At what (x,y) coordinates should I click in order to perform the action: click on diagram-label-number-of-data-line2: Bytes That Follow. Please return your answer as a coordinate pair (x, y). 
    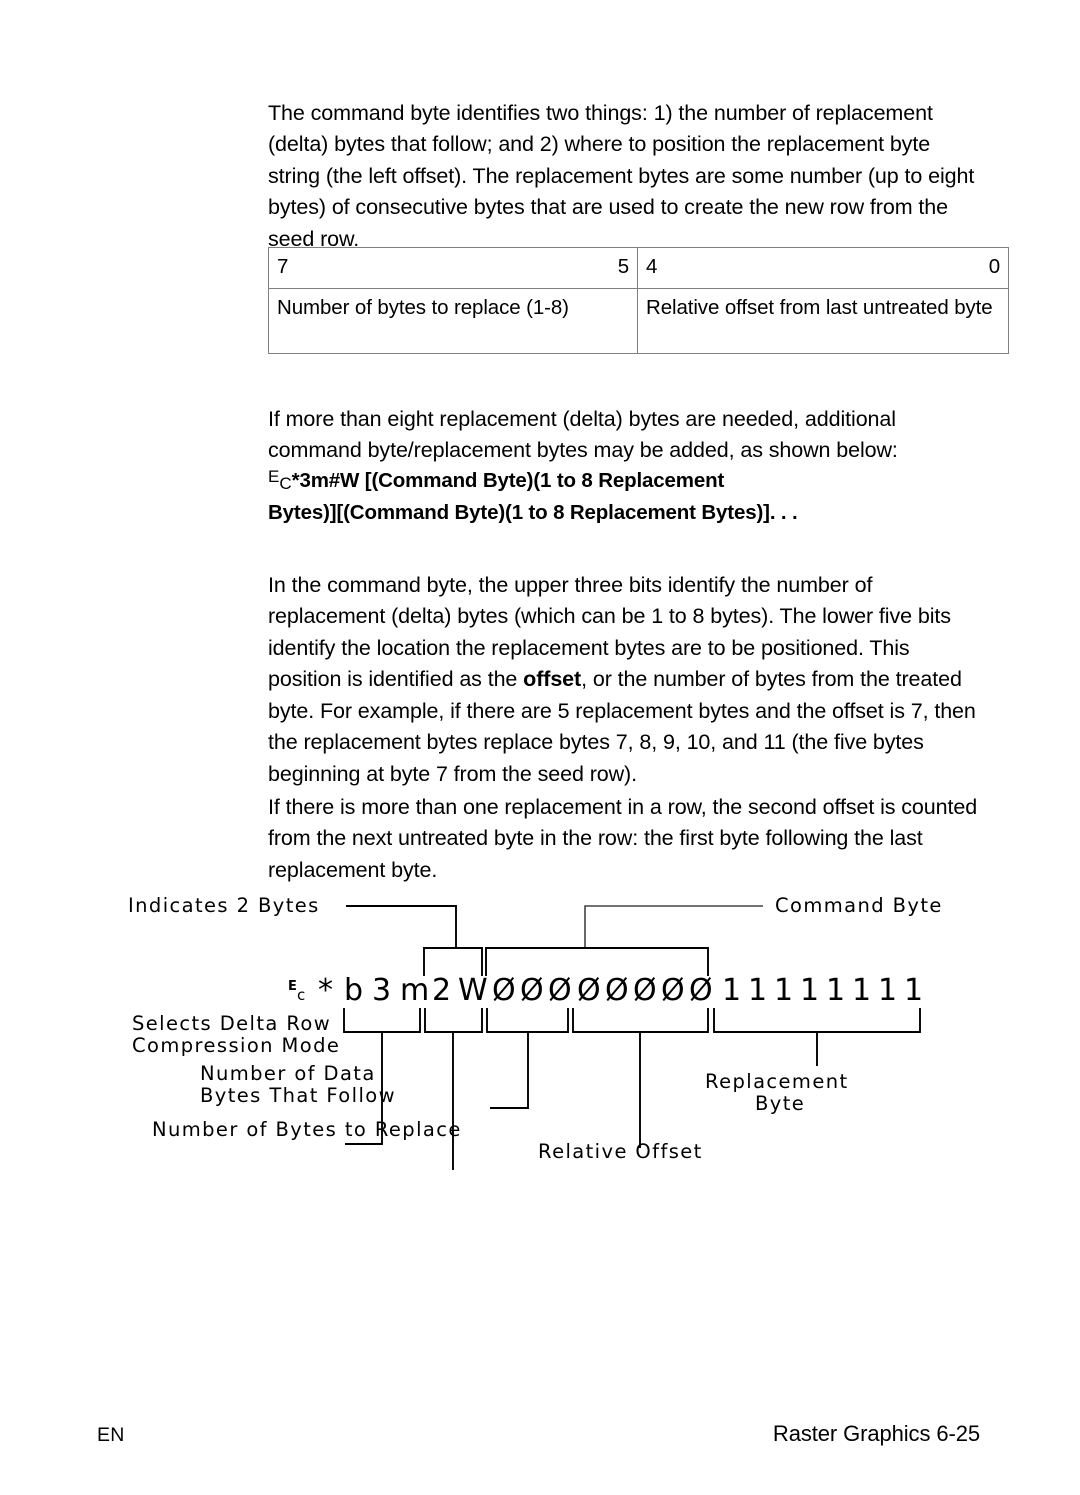
    Looking at the image, I should click on (298, 1095).